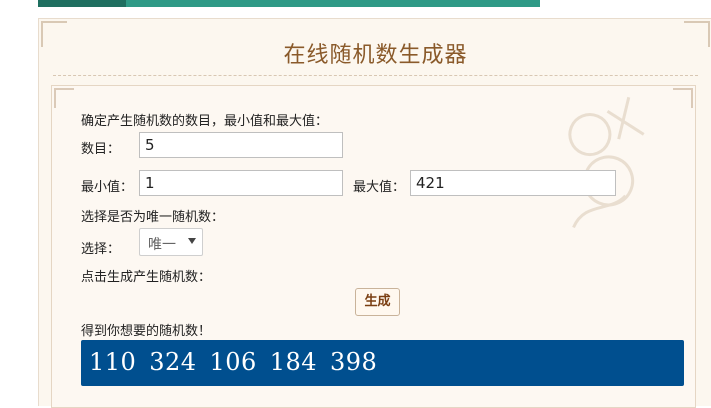 The width and height of the screenshot is (711, 408). I want to click on result-label: 得到你想要的随机数！, so click(146, 331).